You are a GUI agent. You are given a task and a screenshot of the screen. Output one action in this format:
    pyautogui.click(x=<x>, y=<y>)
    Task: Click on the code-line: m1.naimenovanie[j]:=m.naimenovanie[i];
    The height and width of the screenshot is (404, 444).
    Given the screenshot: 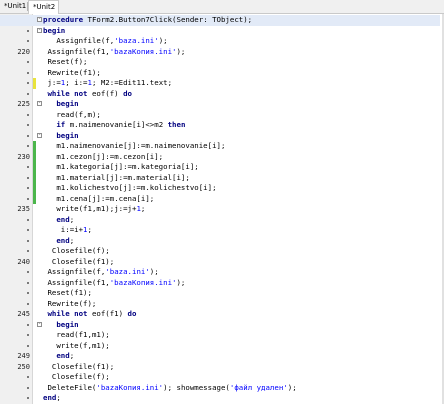 What is the action you would take?
    pyautogui.click(x=220, y=146)
    